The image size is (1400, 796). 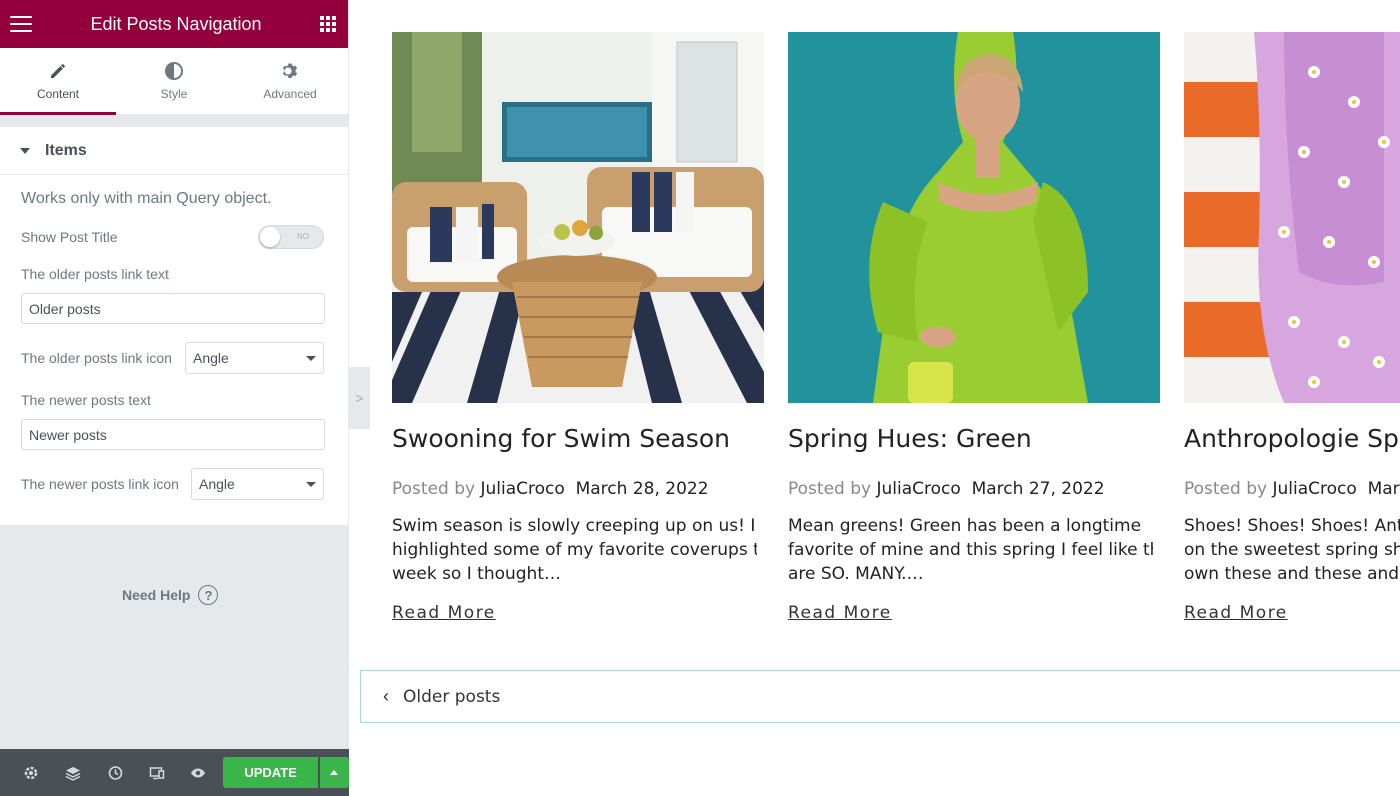 I want to click on post-image-patio, so click(x=578, y=217).